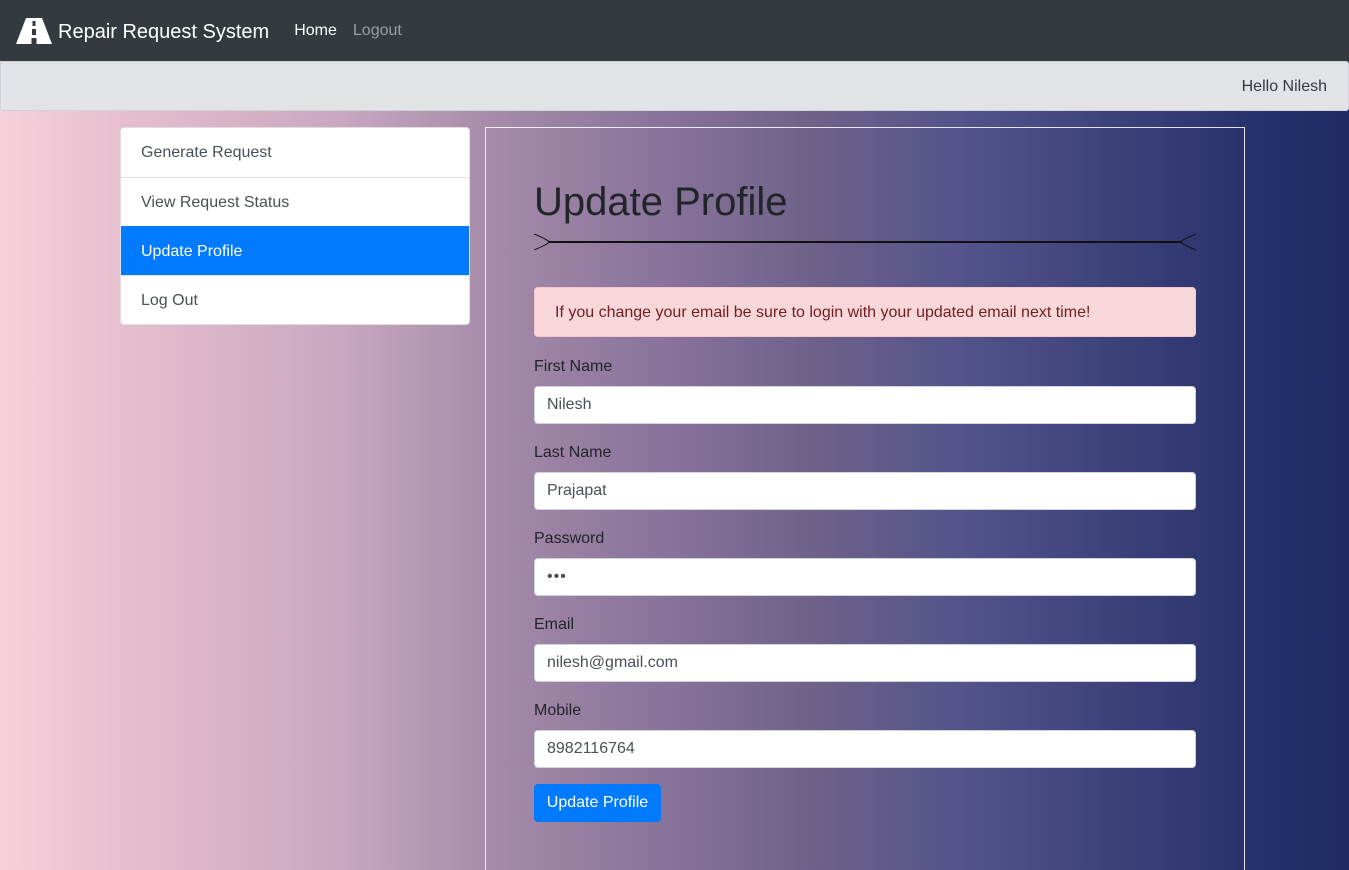  What do you see at coordinates (865, 577) in the screenshot?
I see `password-input` at bounding box center [865, 577].